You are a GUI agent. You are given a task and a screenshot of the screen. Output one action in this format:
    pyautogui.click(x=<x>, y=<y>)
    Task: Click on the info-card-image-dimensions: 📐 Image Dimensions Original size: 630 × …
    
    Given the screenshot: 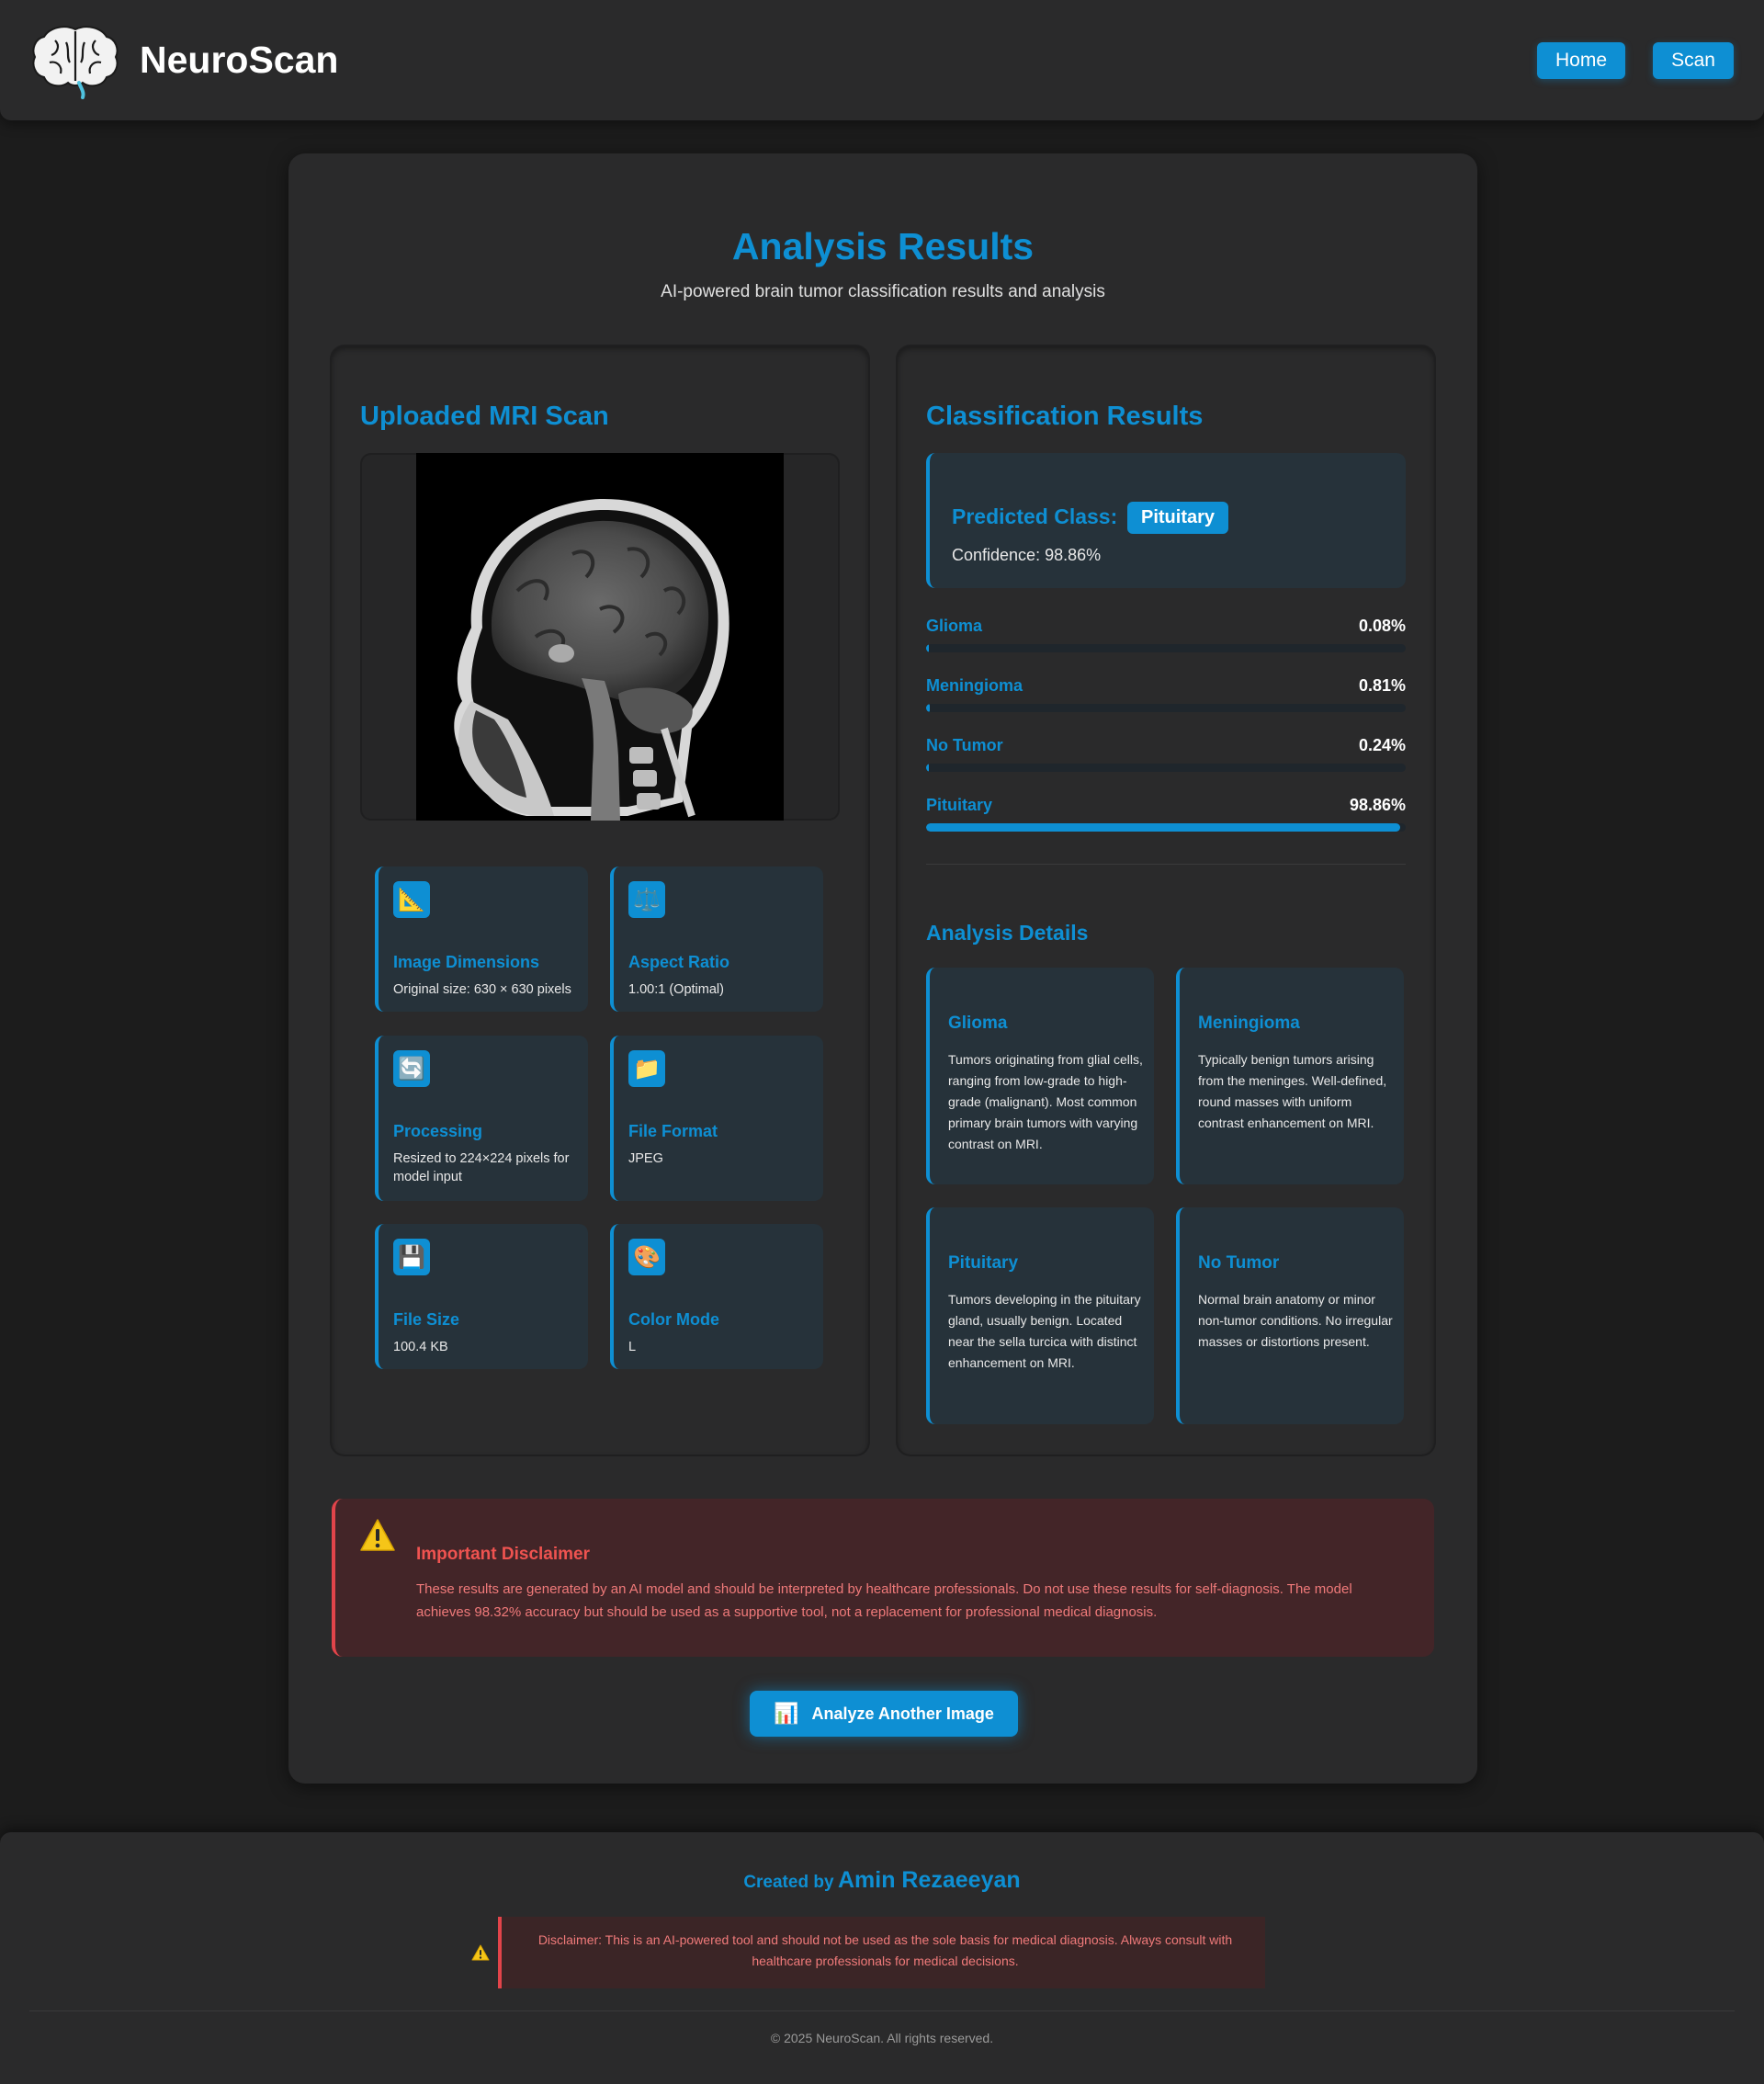 What is the action you would take?
    pyautogui.click(x=482, y=939)
    